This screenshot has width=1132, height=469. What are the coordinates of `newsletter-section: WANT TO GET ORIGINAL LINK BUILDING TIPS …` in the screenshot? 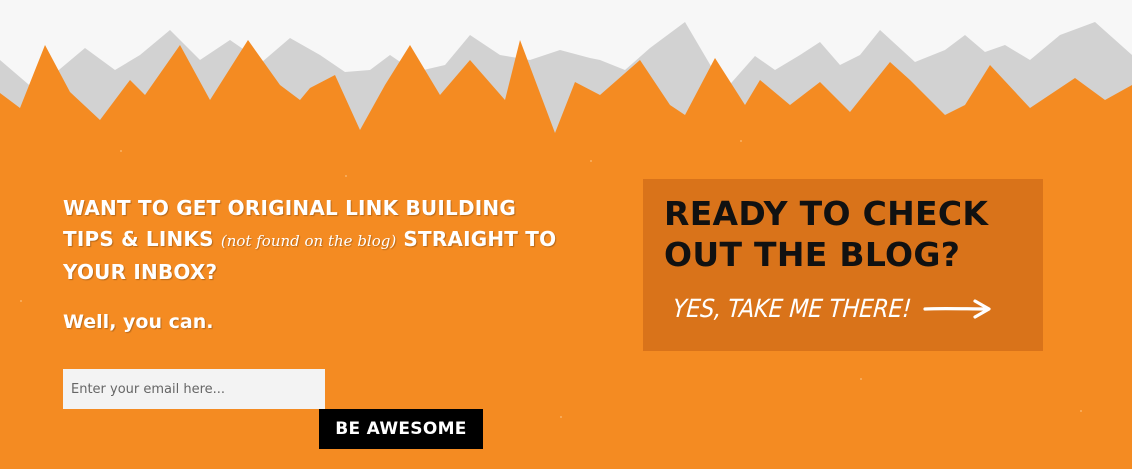 It's located at (313, 240).